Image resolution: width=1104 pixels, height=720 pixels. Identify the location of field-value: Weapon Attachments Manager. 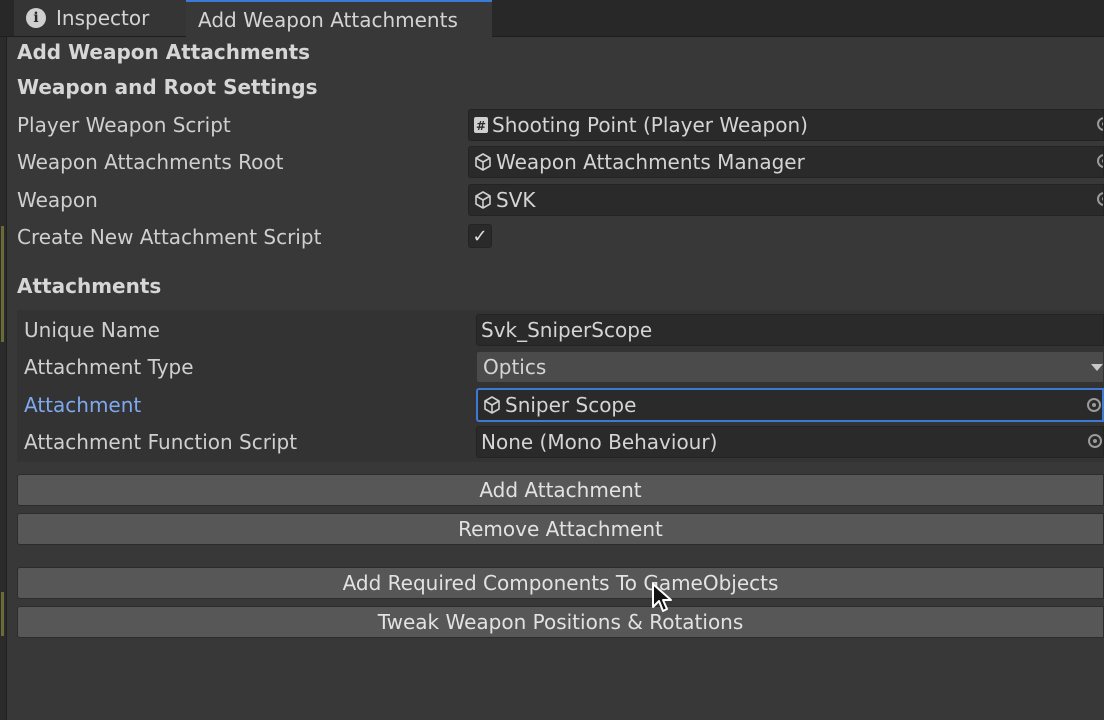
(650, 162).